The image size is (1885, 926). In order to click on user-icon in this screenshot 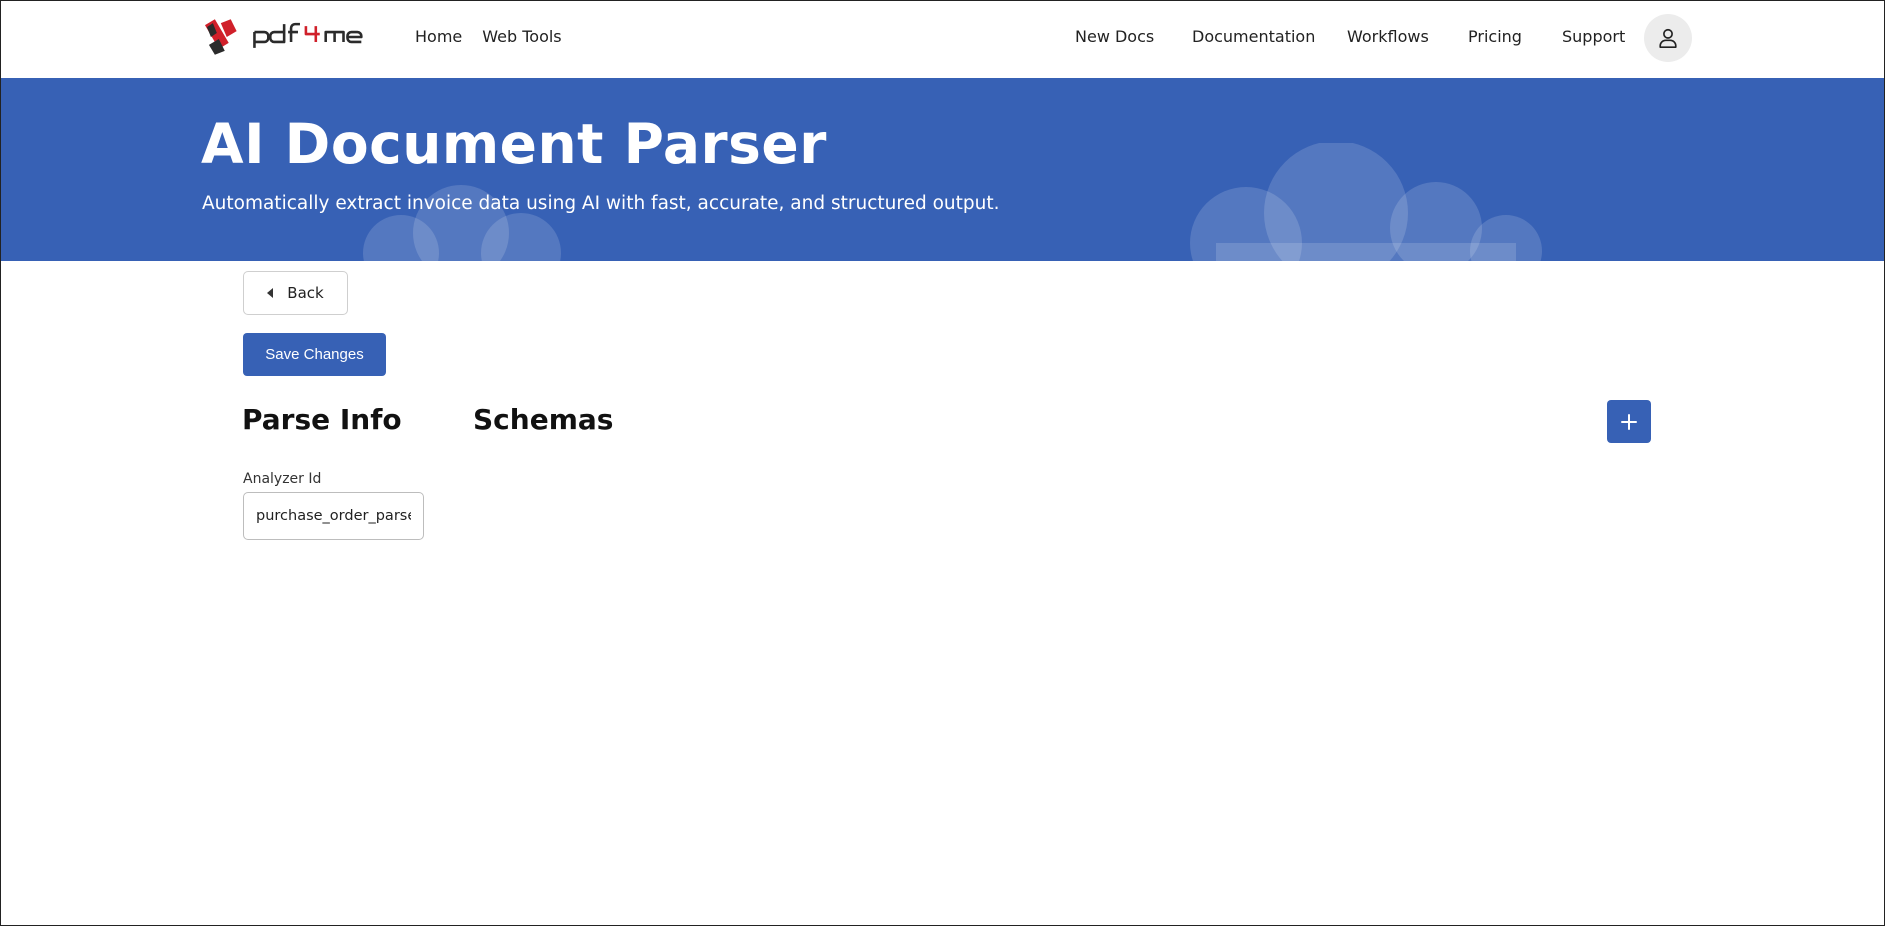, I will do `click(1668, 38)`.